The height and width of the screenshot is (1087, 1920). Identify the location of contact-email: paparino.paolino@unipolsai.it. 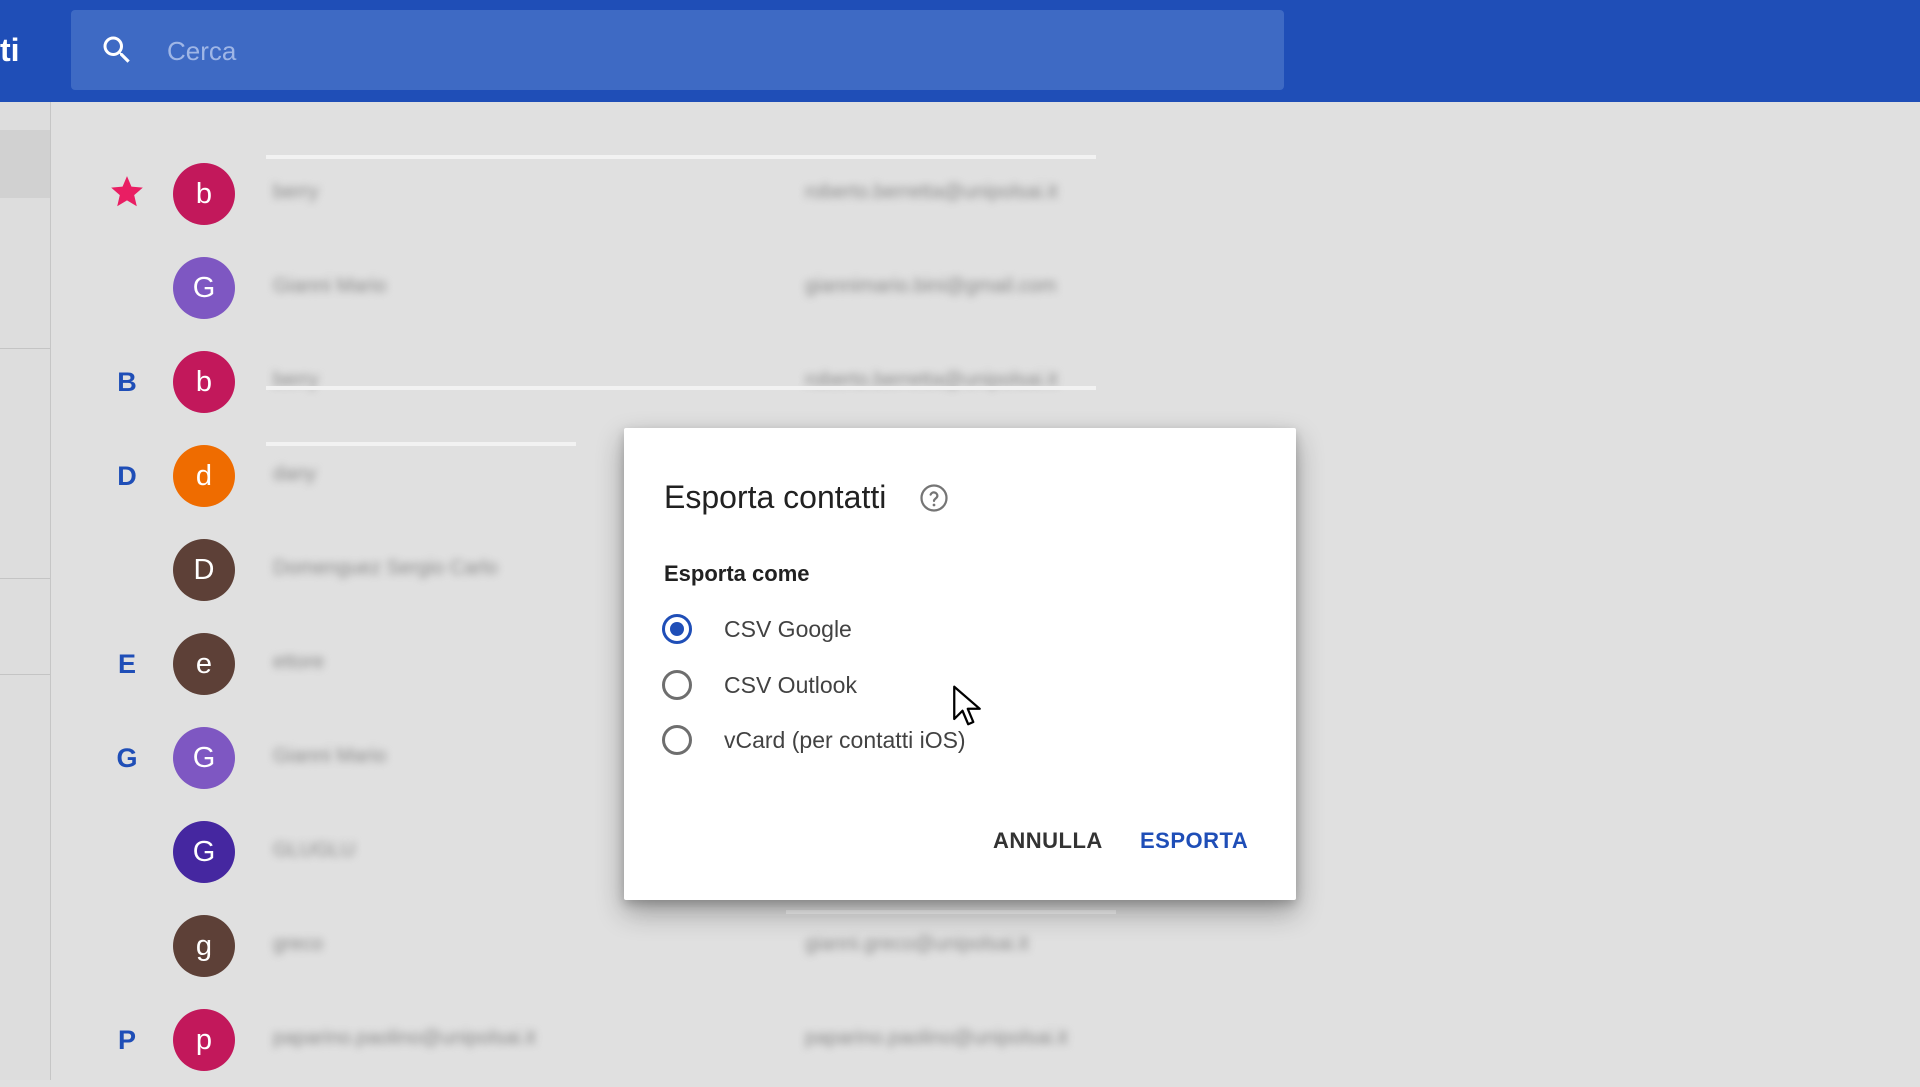
(936, 1038).